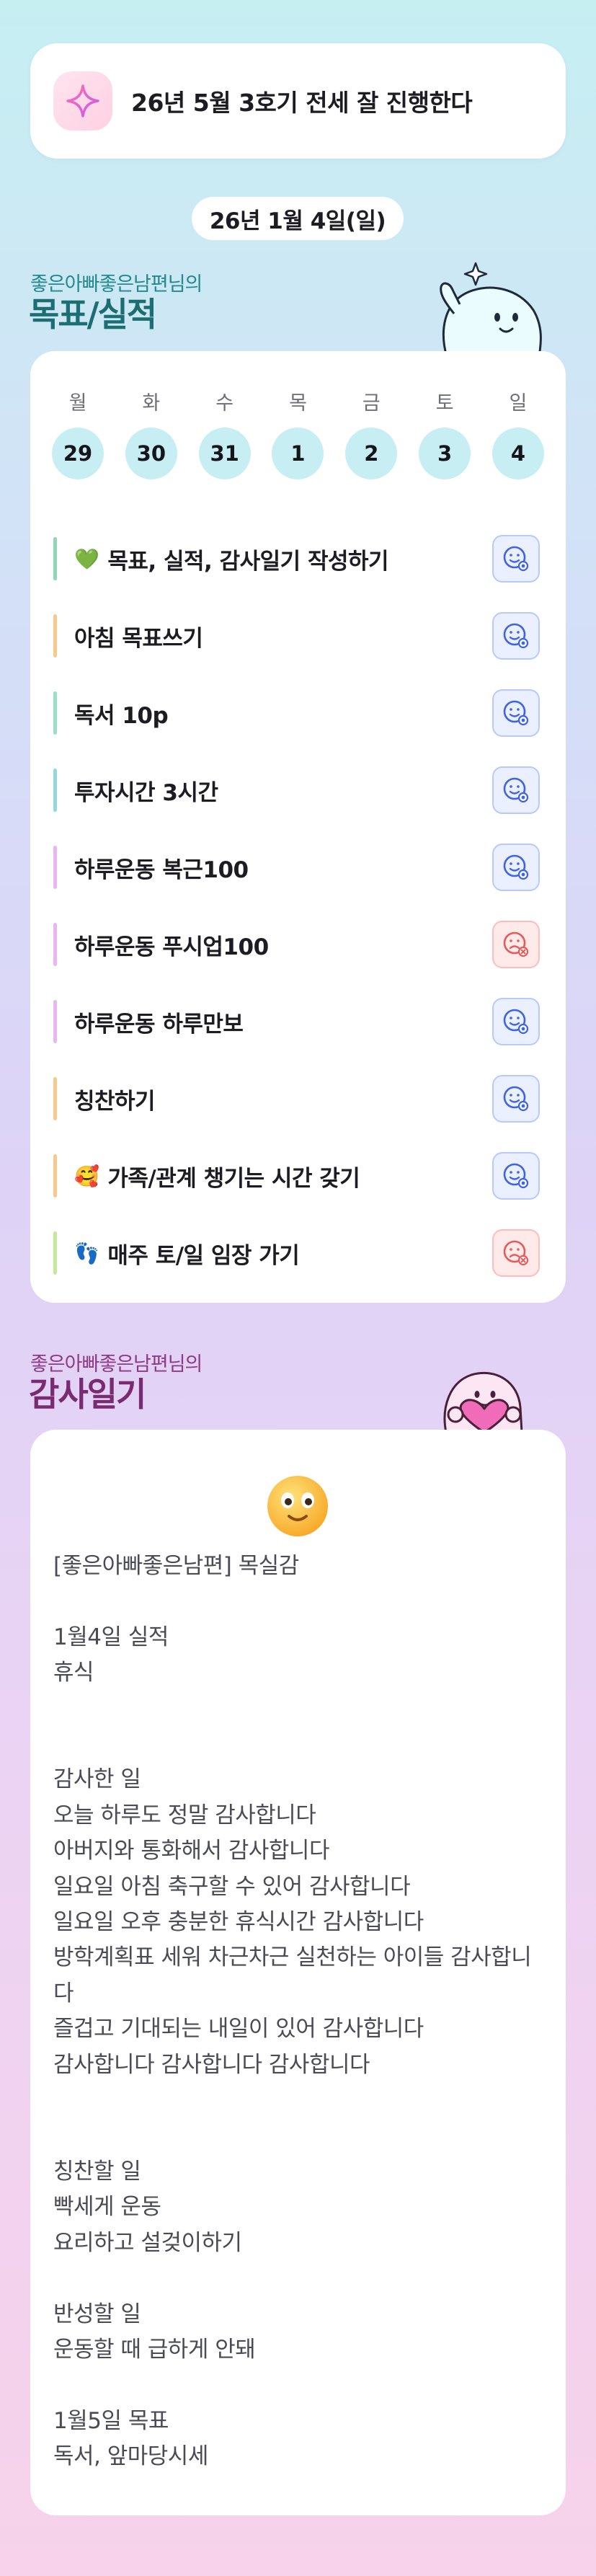 The width and height of the screenshot is (596, 2576). Describe the element at coordinates (283, 1022) in the screenshot. I see `task-label: 하루운동 하루만보` at that location.